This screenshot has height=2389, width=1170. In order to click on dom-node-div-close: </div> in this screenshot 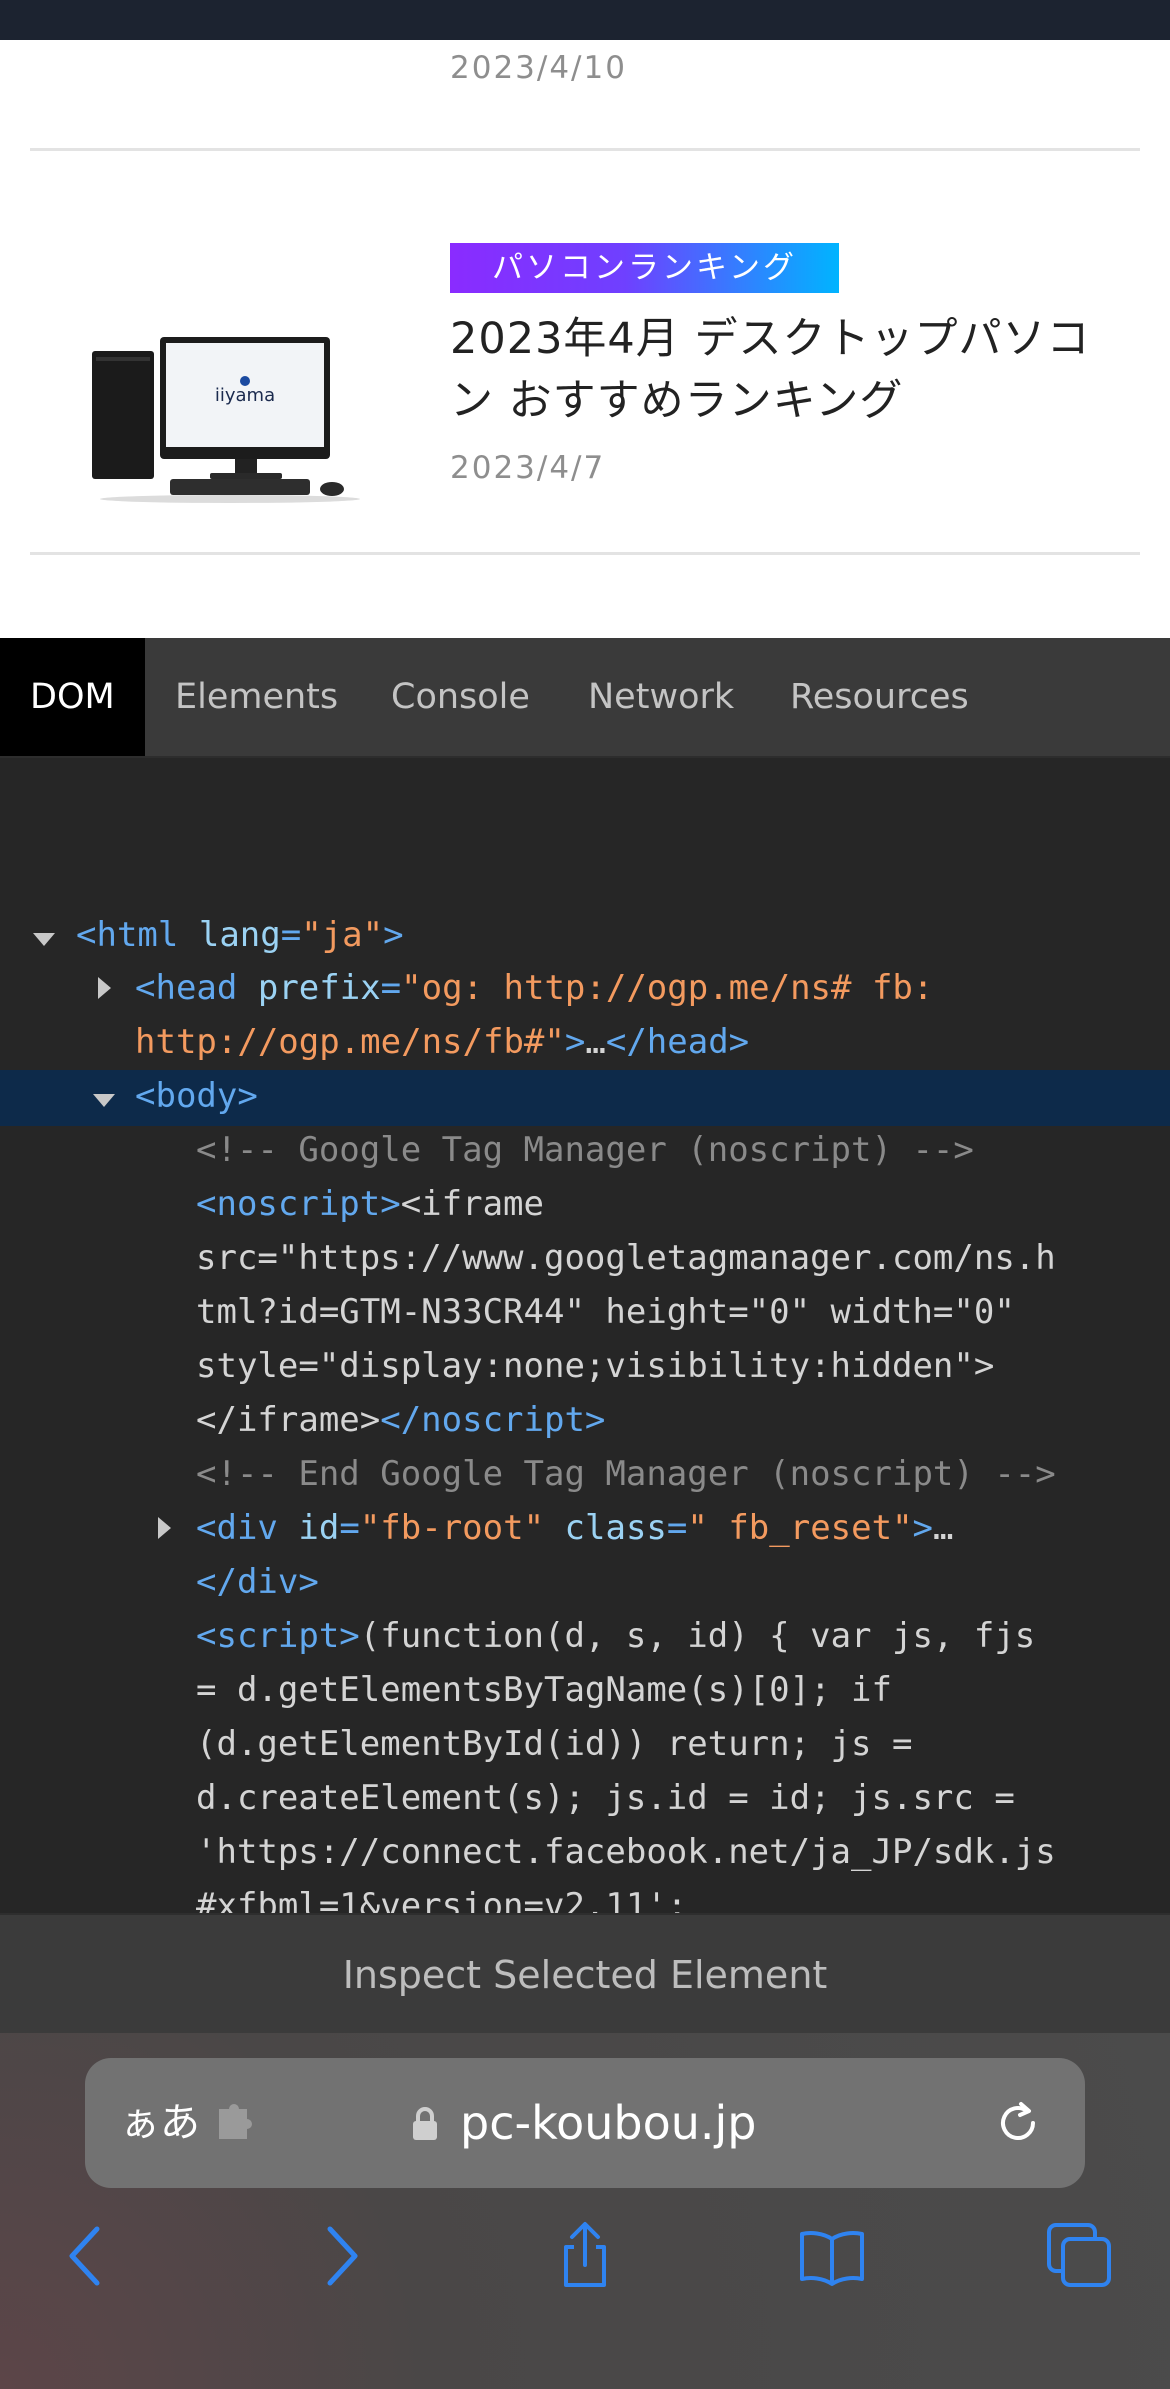, I will do `click(257, 1582)`.